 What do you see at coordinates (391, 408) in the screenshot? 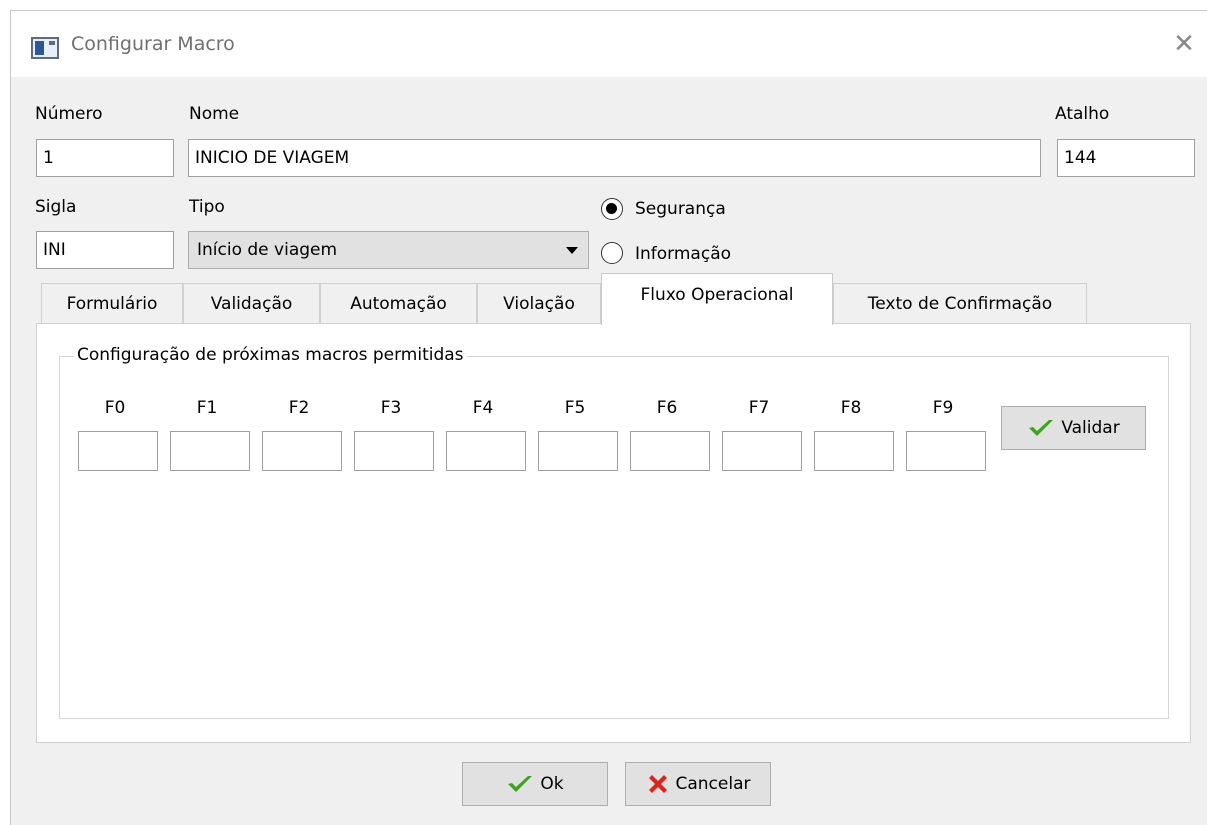
I see `f3-label: F3` at bounding box center [391, 408].